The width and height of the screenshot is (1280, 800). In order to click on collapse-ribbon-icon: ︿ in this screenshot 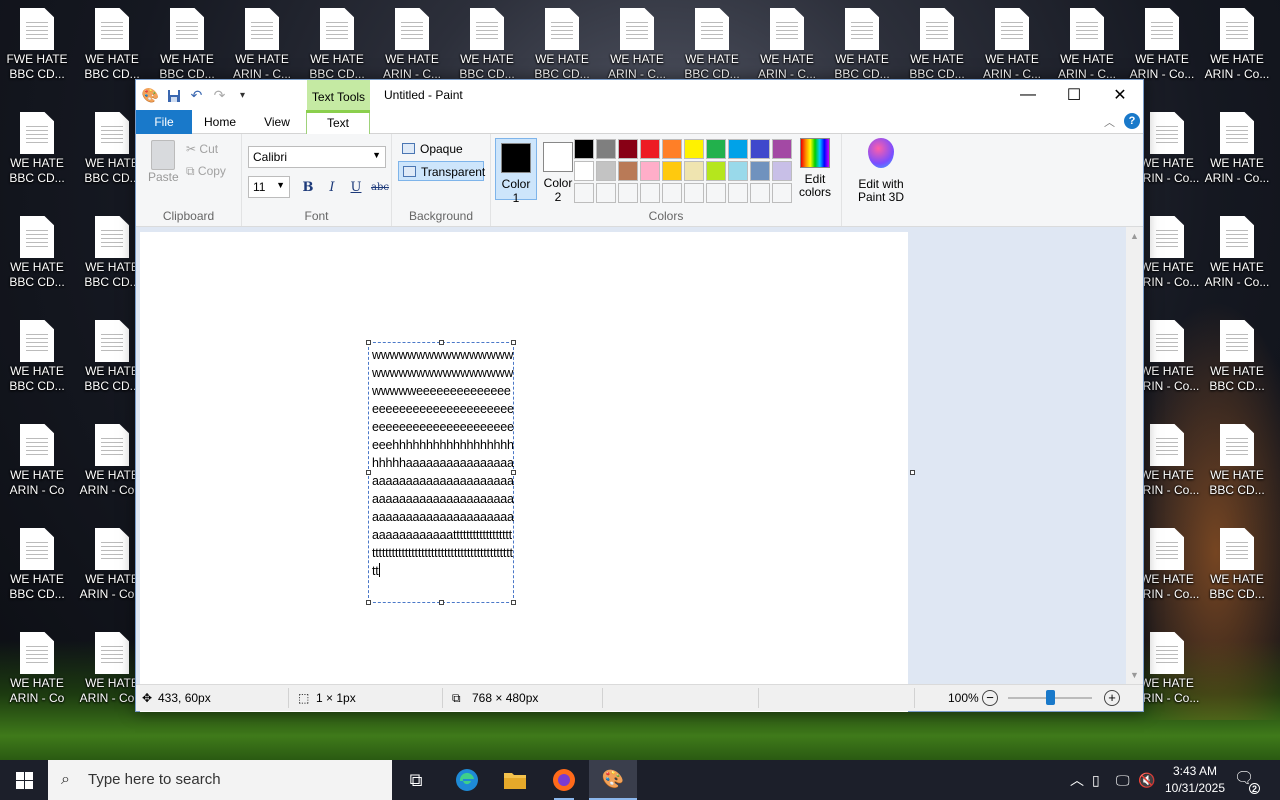, I will do `click(1109, 122)`.